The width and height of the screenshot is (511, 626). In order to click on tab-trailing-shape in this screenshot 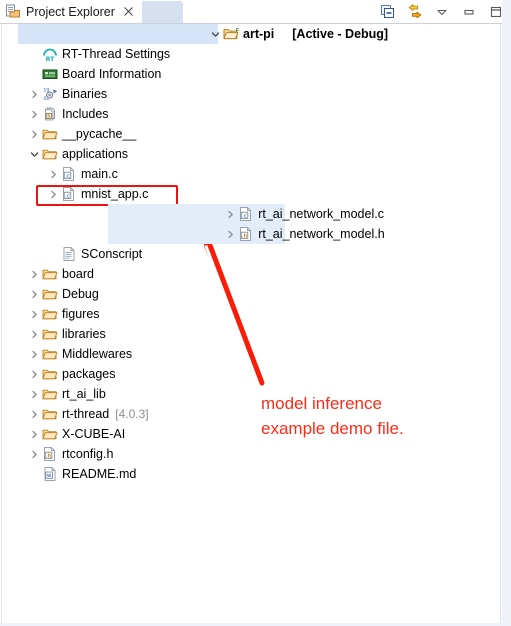, I will do `click(159, 12)`.